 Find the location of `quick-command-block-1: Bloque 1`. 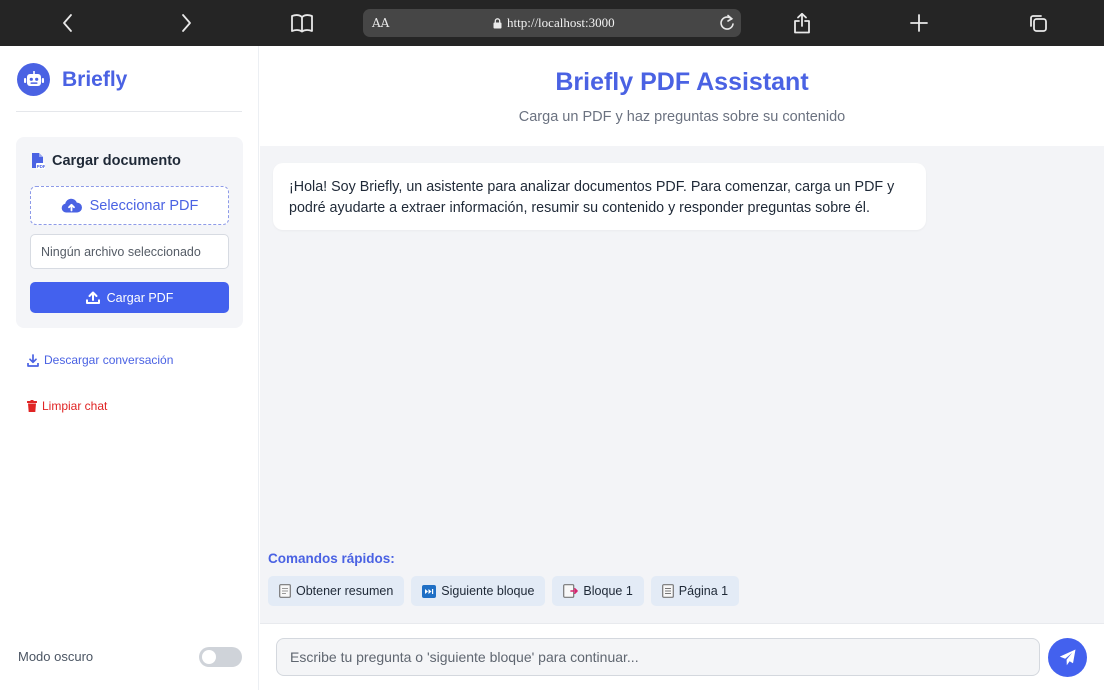

quick-command-block-1: Bloque 1 is located at coordinates (598, 591).